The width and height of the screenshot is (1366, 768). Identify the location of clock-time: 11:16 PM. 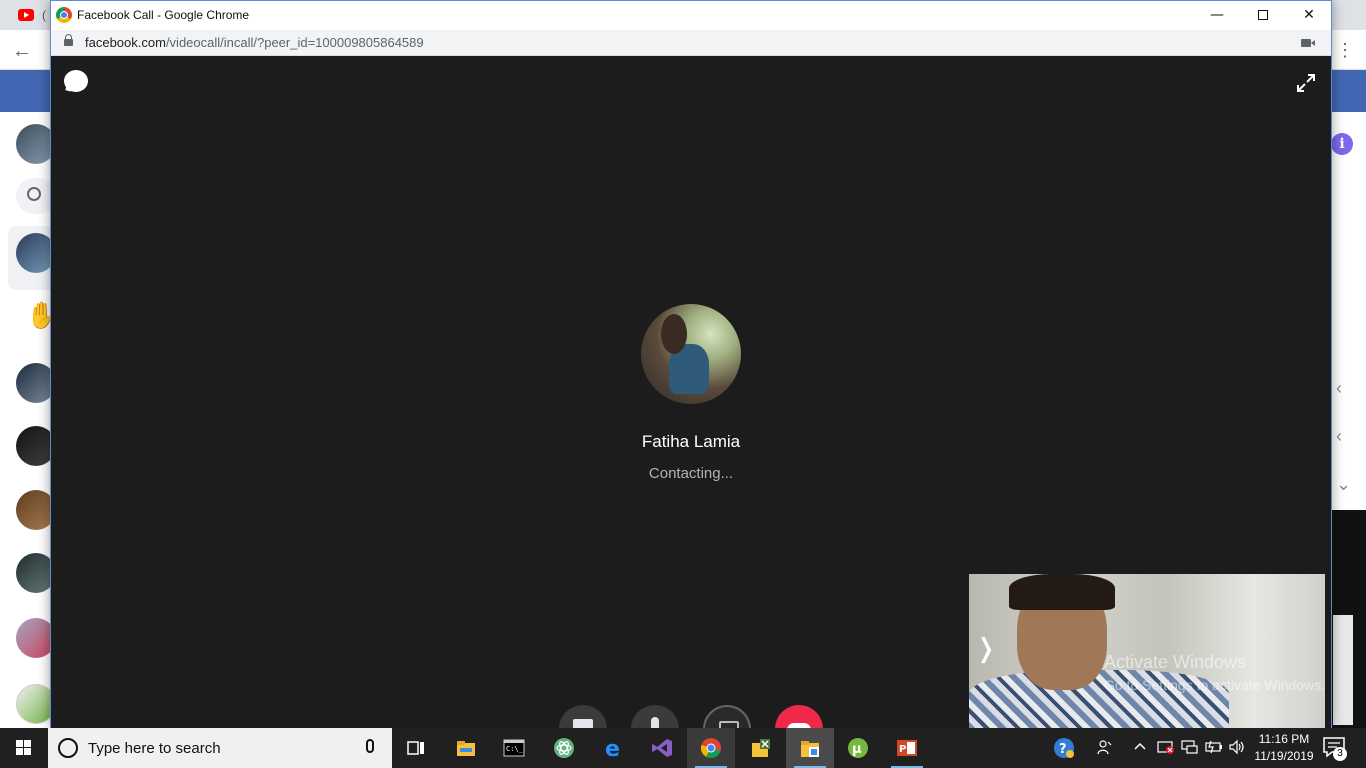
(1284, 739).